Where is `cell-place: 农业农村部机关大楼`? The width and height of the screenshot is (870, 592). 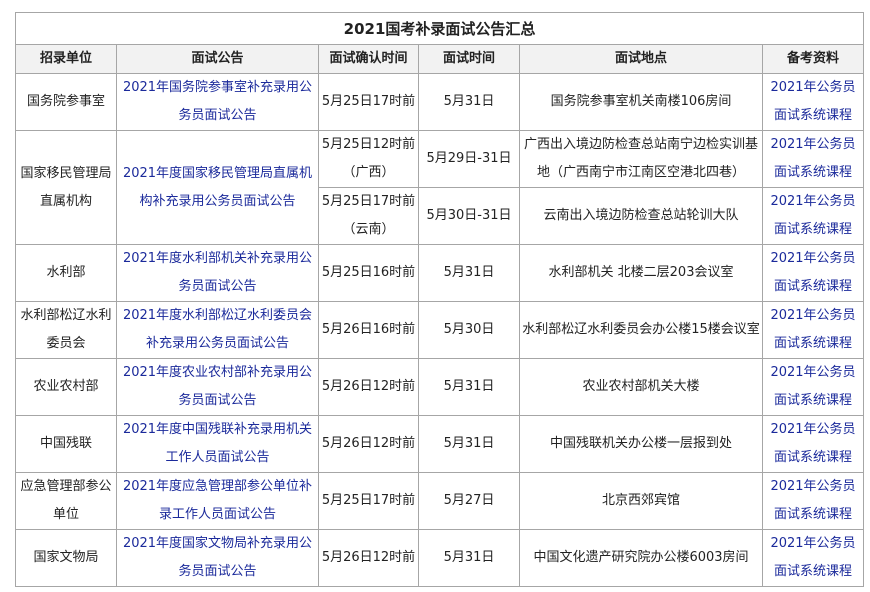 cell-place: 农业农村部机关大楼 is located at coordinates (641, 387).